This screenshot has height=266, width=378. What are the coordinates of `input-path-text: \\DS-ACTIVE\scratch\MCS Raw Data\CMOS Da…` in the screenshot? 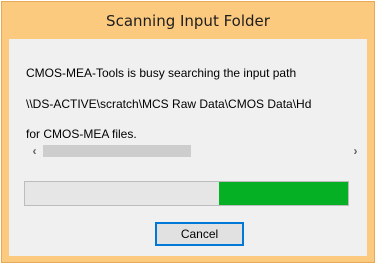 It's located at (169, 104).